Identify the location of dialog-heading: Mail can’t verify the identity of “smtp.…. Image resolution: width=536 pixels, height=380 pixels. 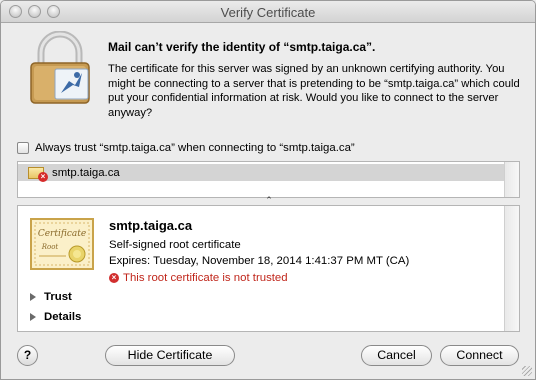
(242, 47).